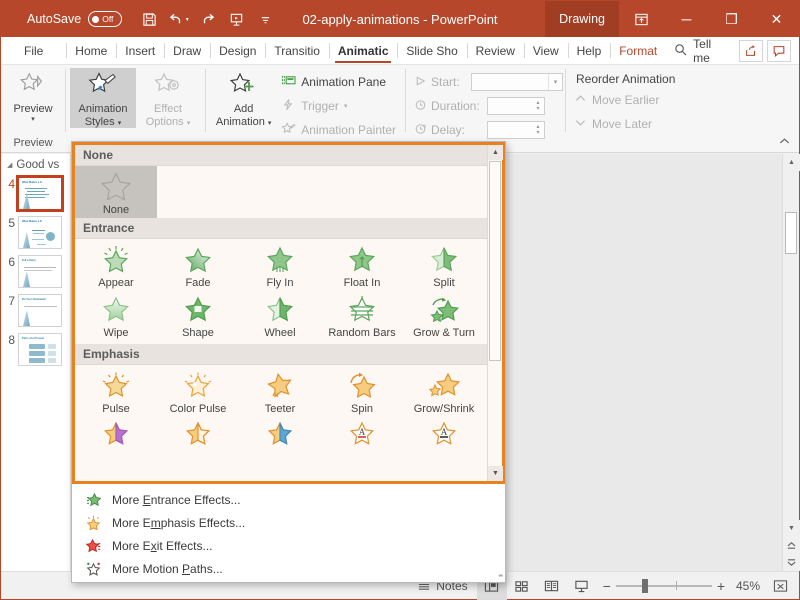 The image size is (800, 600). What do you see at coordinates (362, 434) in the screenshot?
I see `gallery-item-transparency: A` at bounding box center [362, 434].